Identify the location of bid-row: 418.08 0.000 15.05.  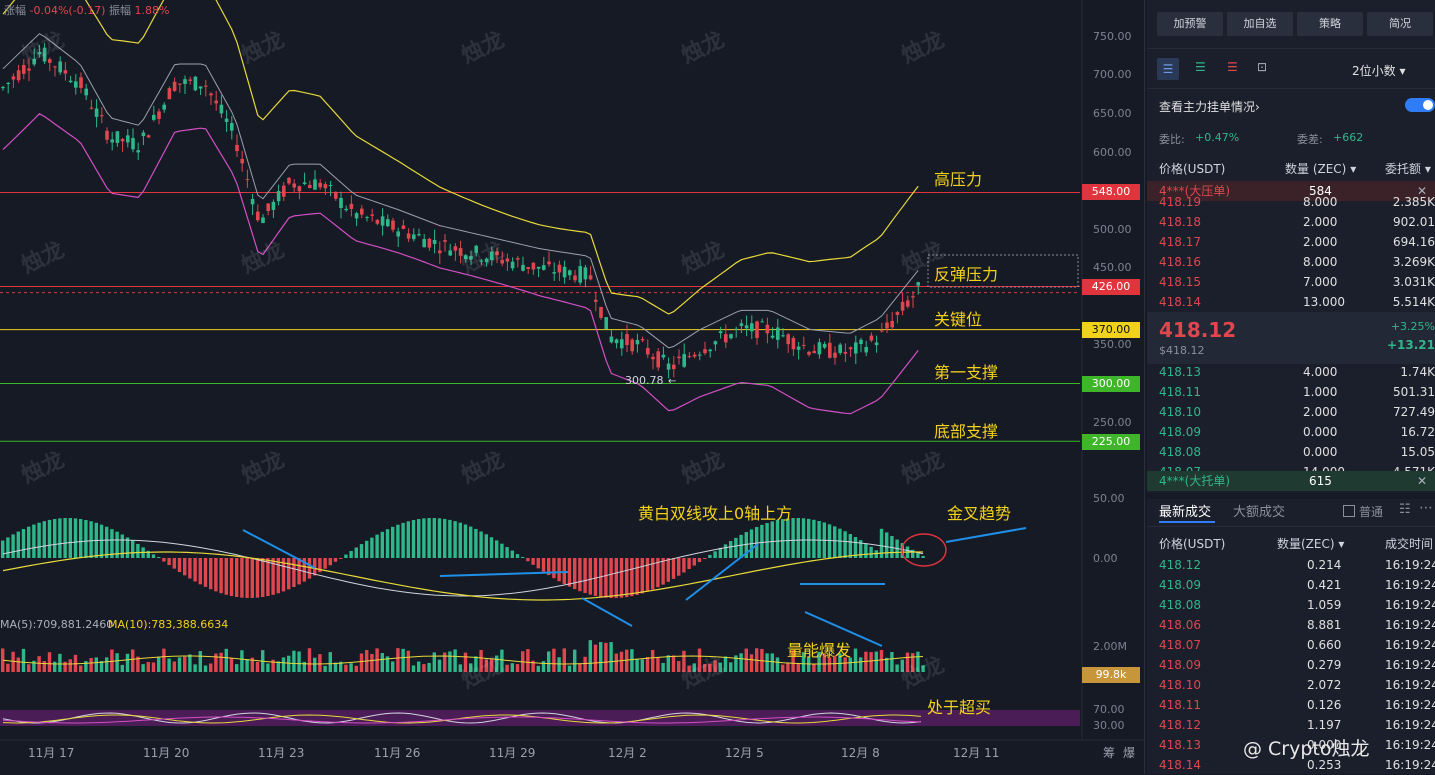
(1291, 452).